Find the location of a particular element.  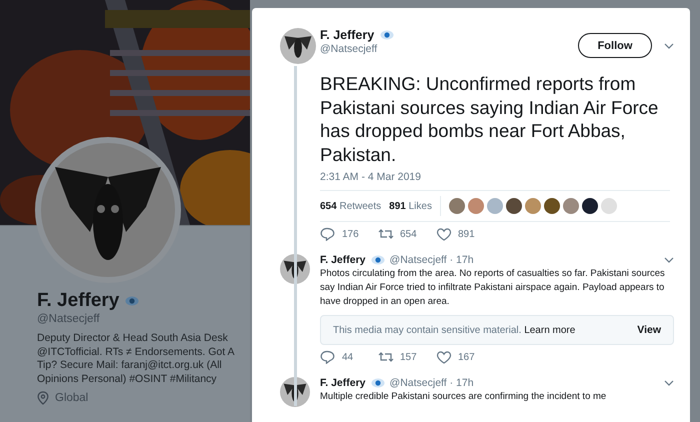

view-button: View is located at coordinates (649, 330).